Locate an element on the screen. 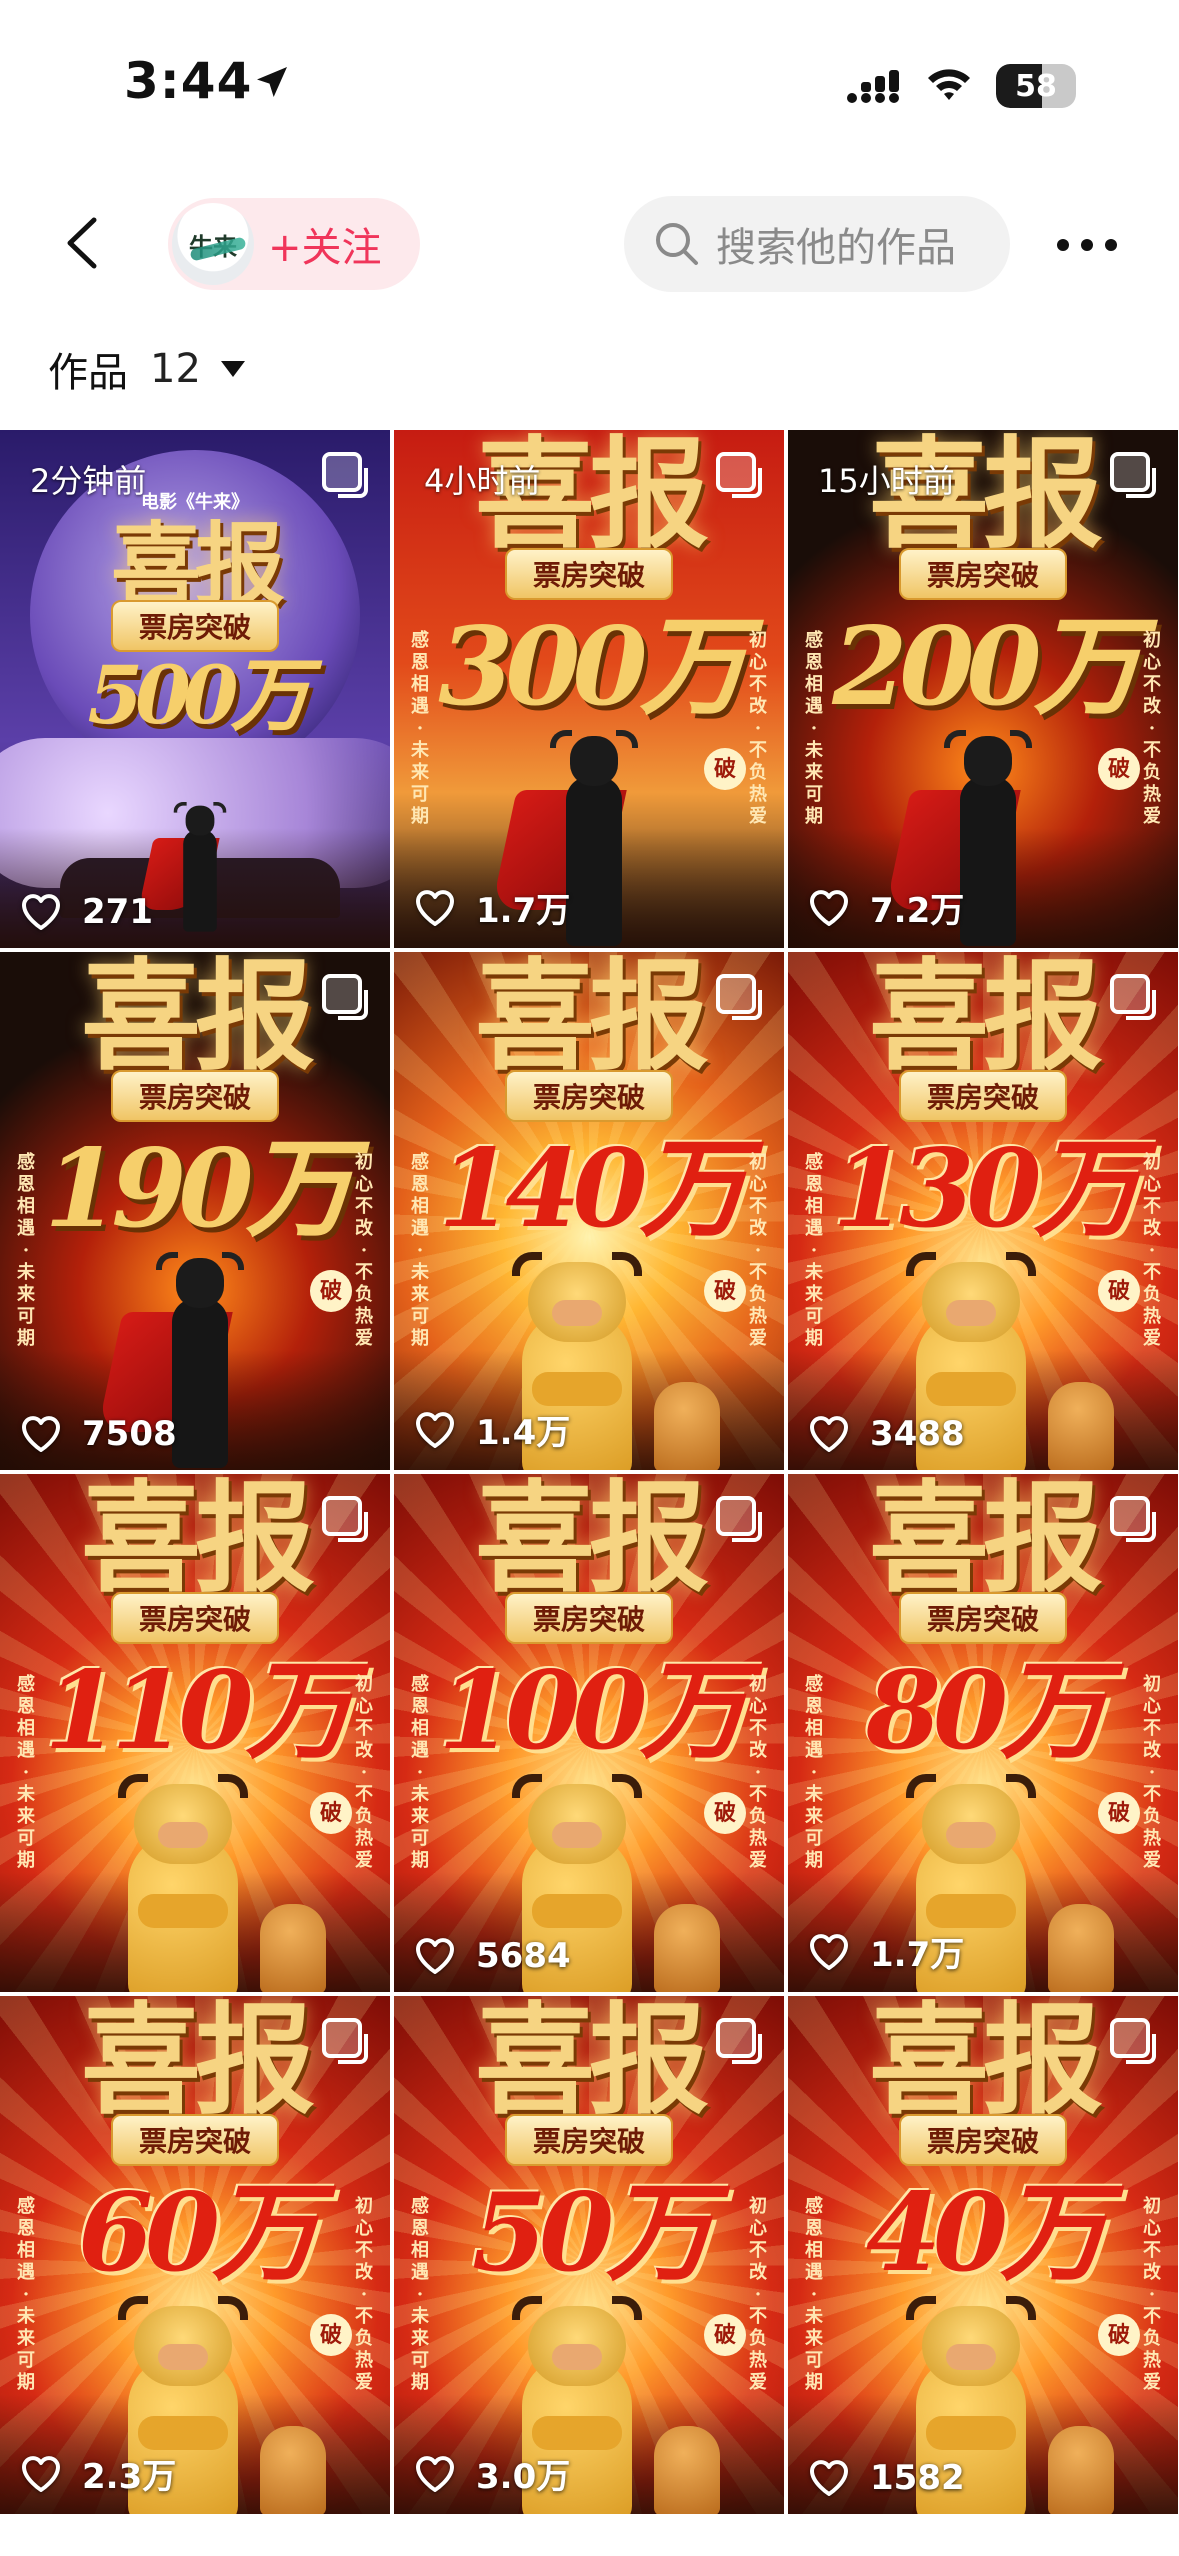  poster-amount: 200万 is located at coordinates (986, 667).